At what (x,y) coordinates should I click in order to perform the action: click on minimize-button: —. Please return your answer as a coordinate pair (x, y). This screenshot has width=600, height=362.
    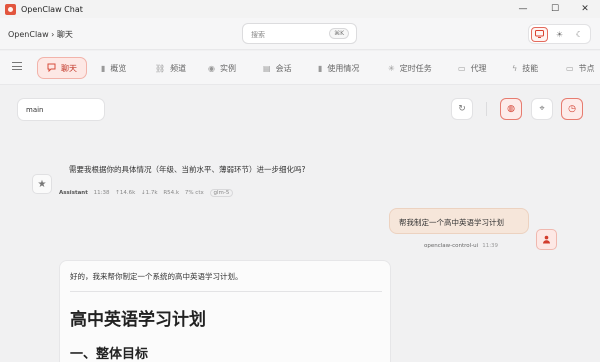
    Looking at the image, I should click on (523, 9).